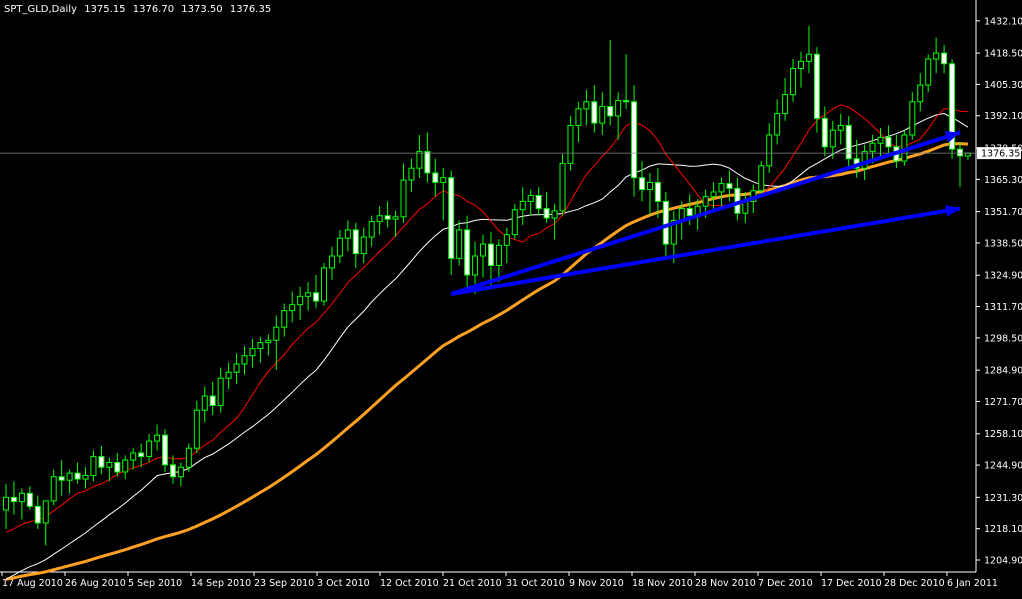 The height and width of the screenshot is (599, 1022). Describe the element at coordinates (596, 583) in the screenshot. I see `x-tick-label: 9 Nov 2010` at that location.